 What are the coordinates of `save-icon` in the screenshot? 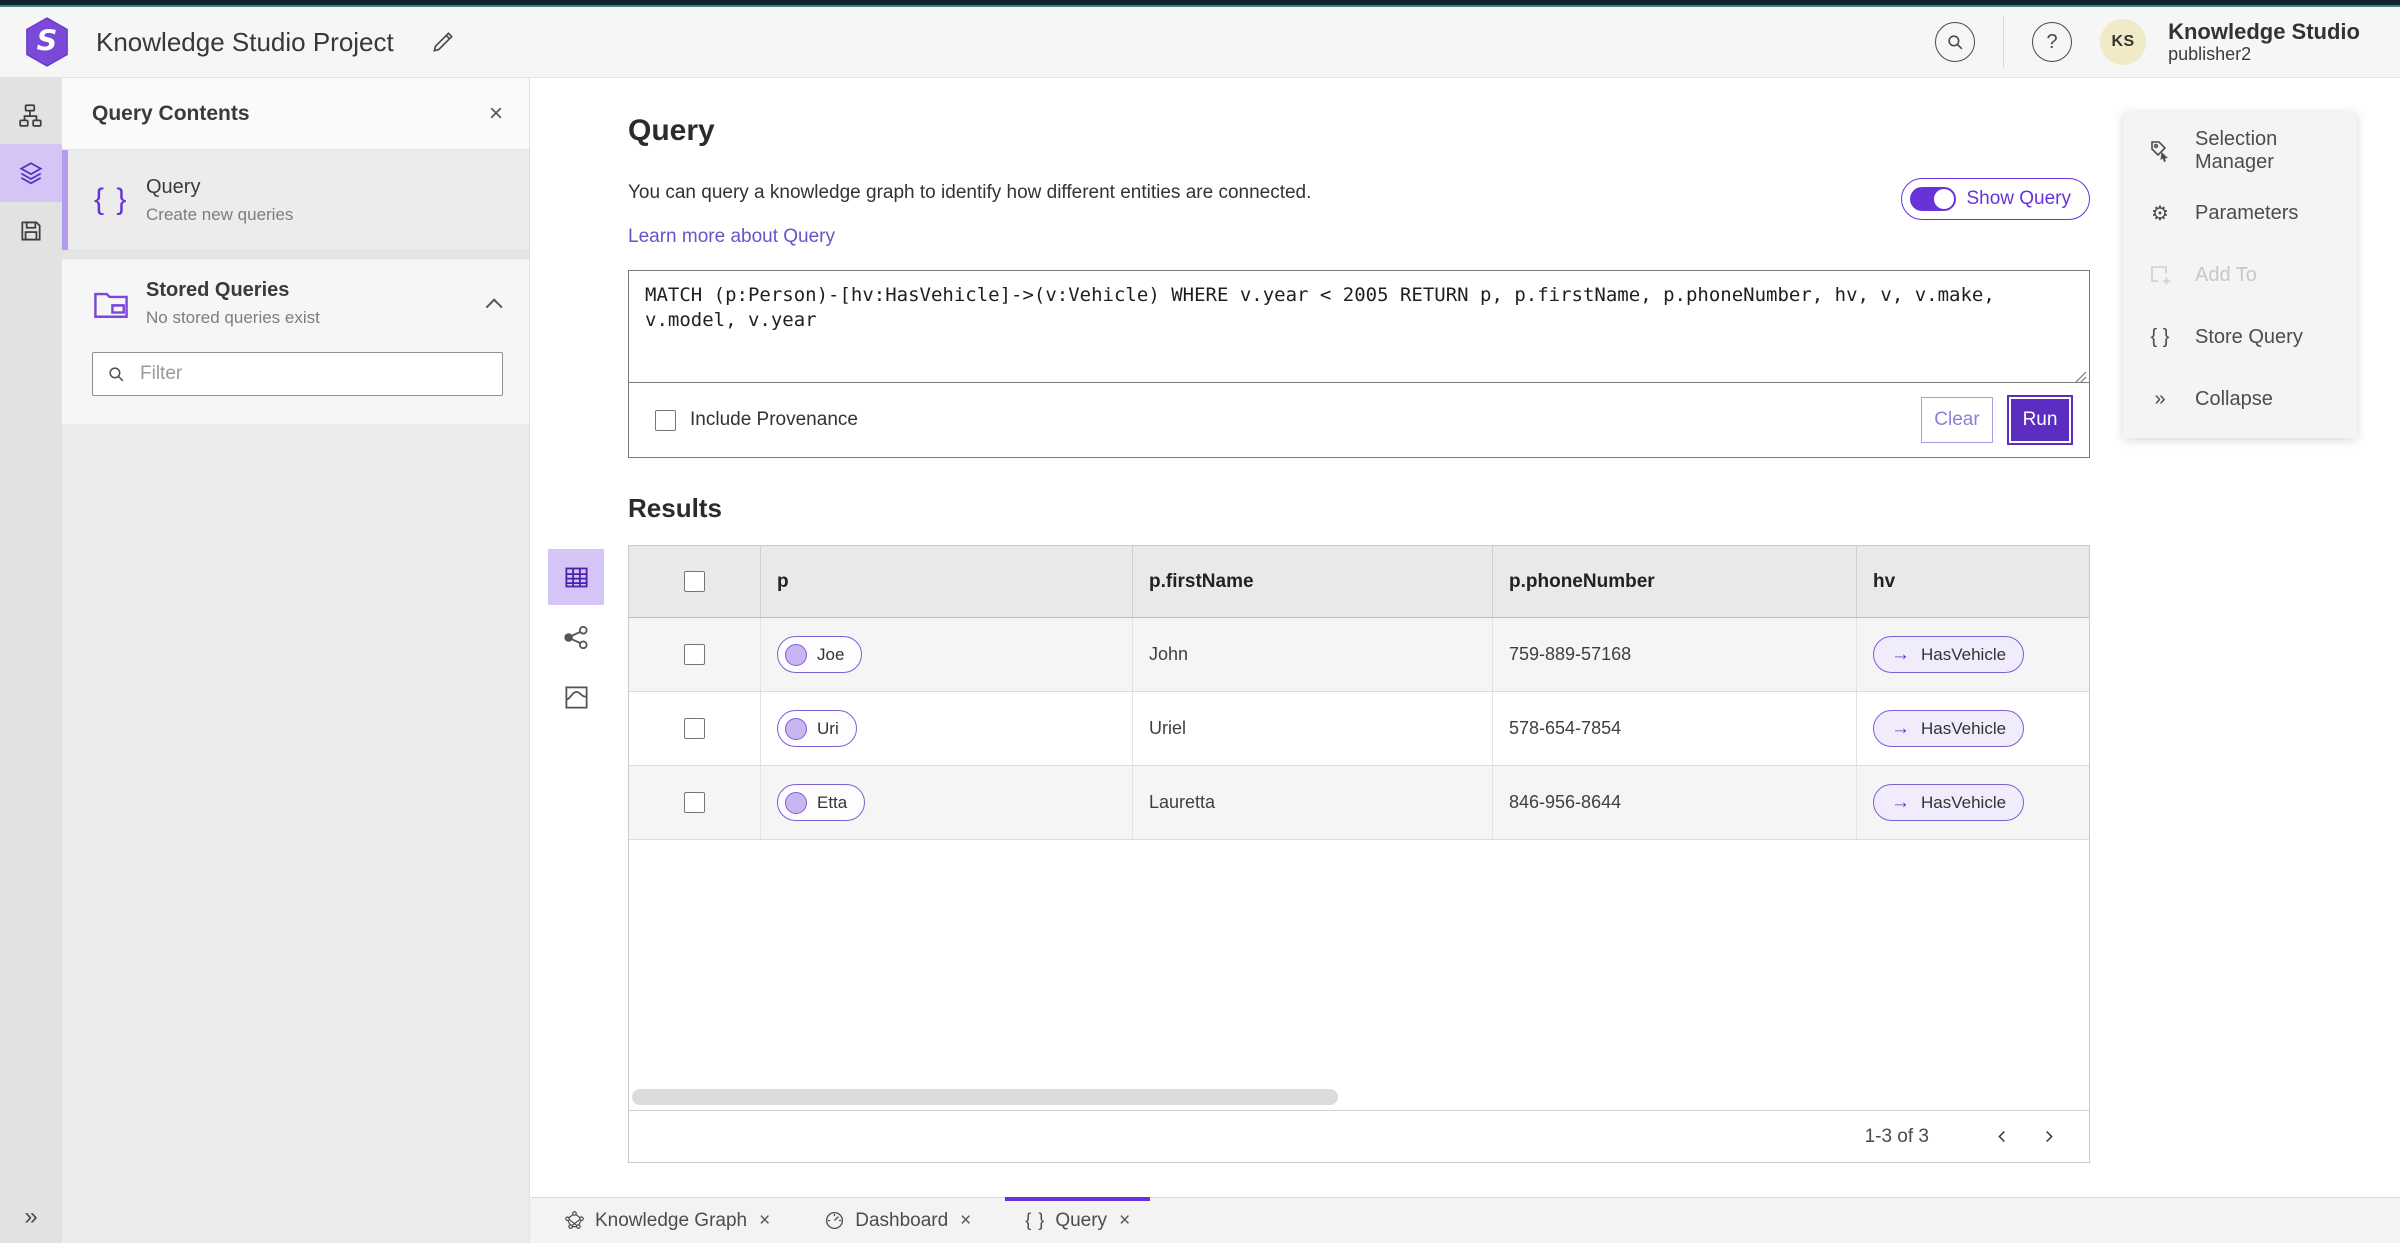 It's located at (31, 231).